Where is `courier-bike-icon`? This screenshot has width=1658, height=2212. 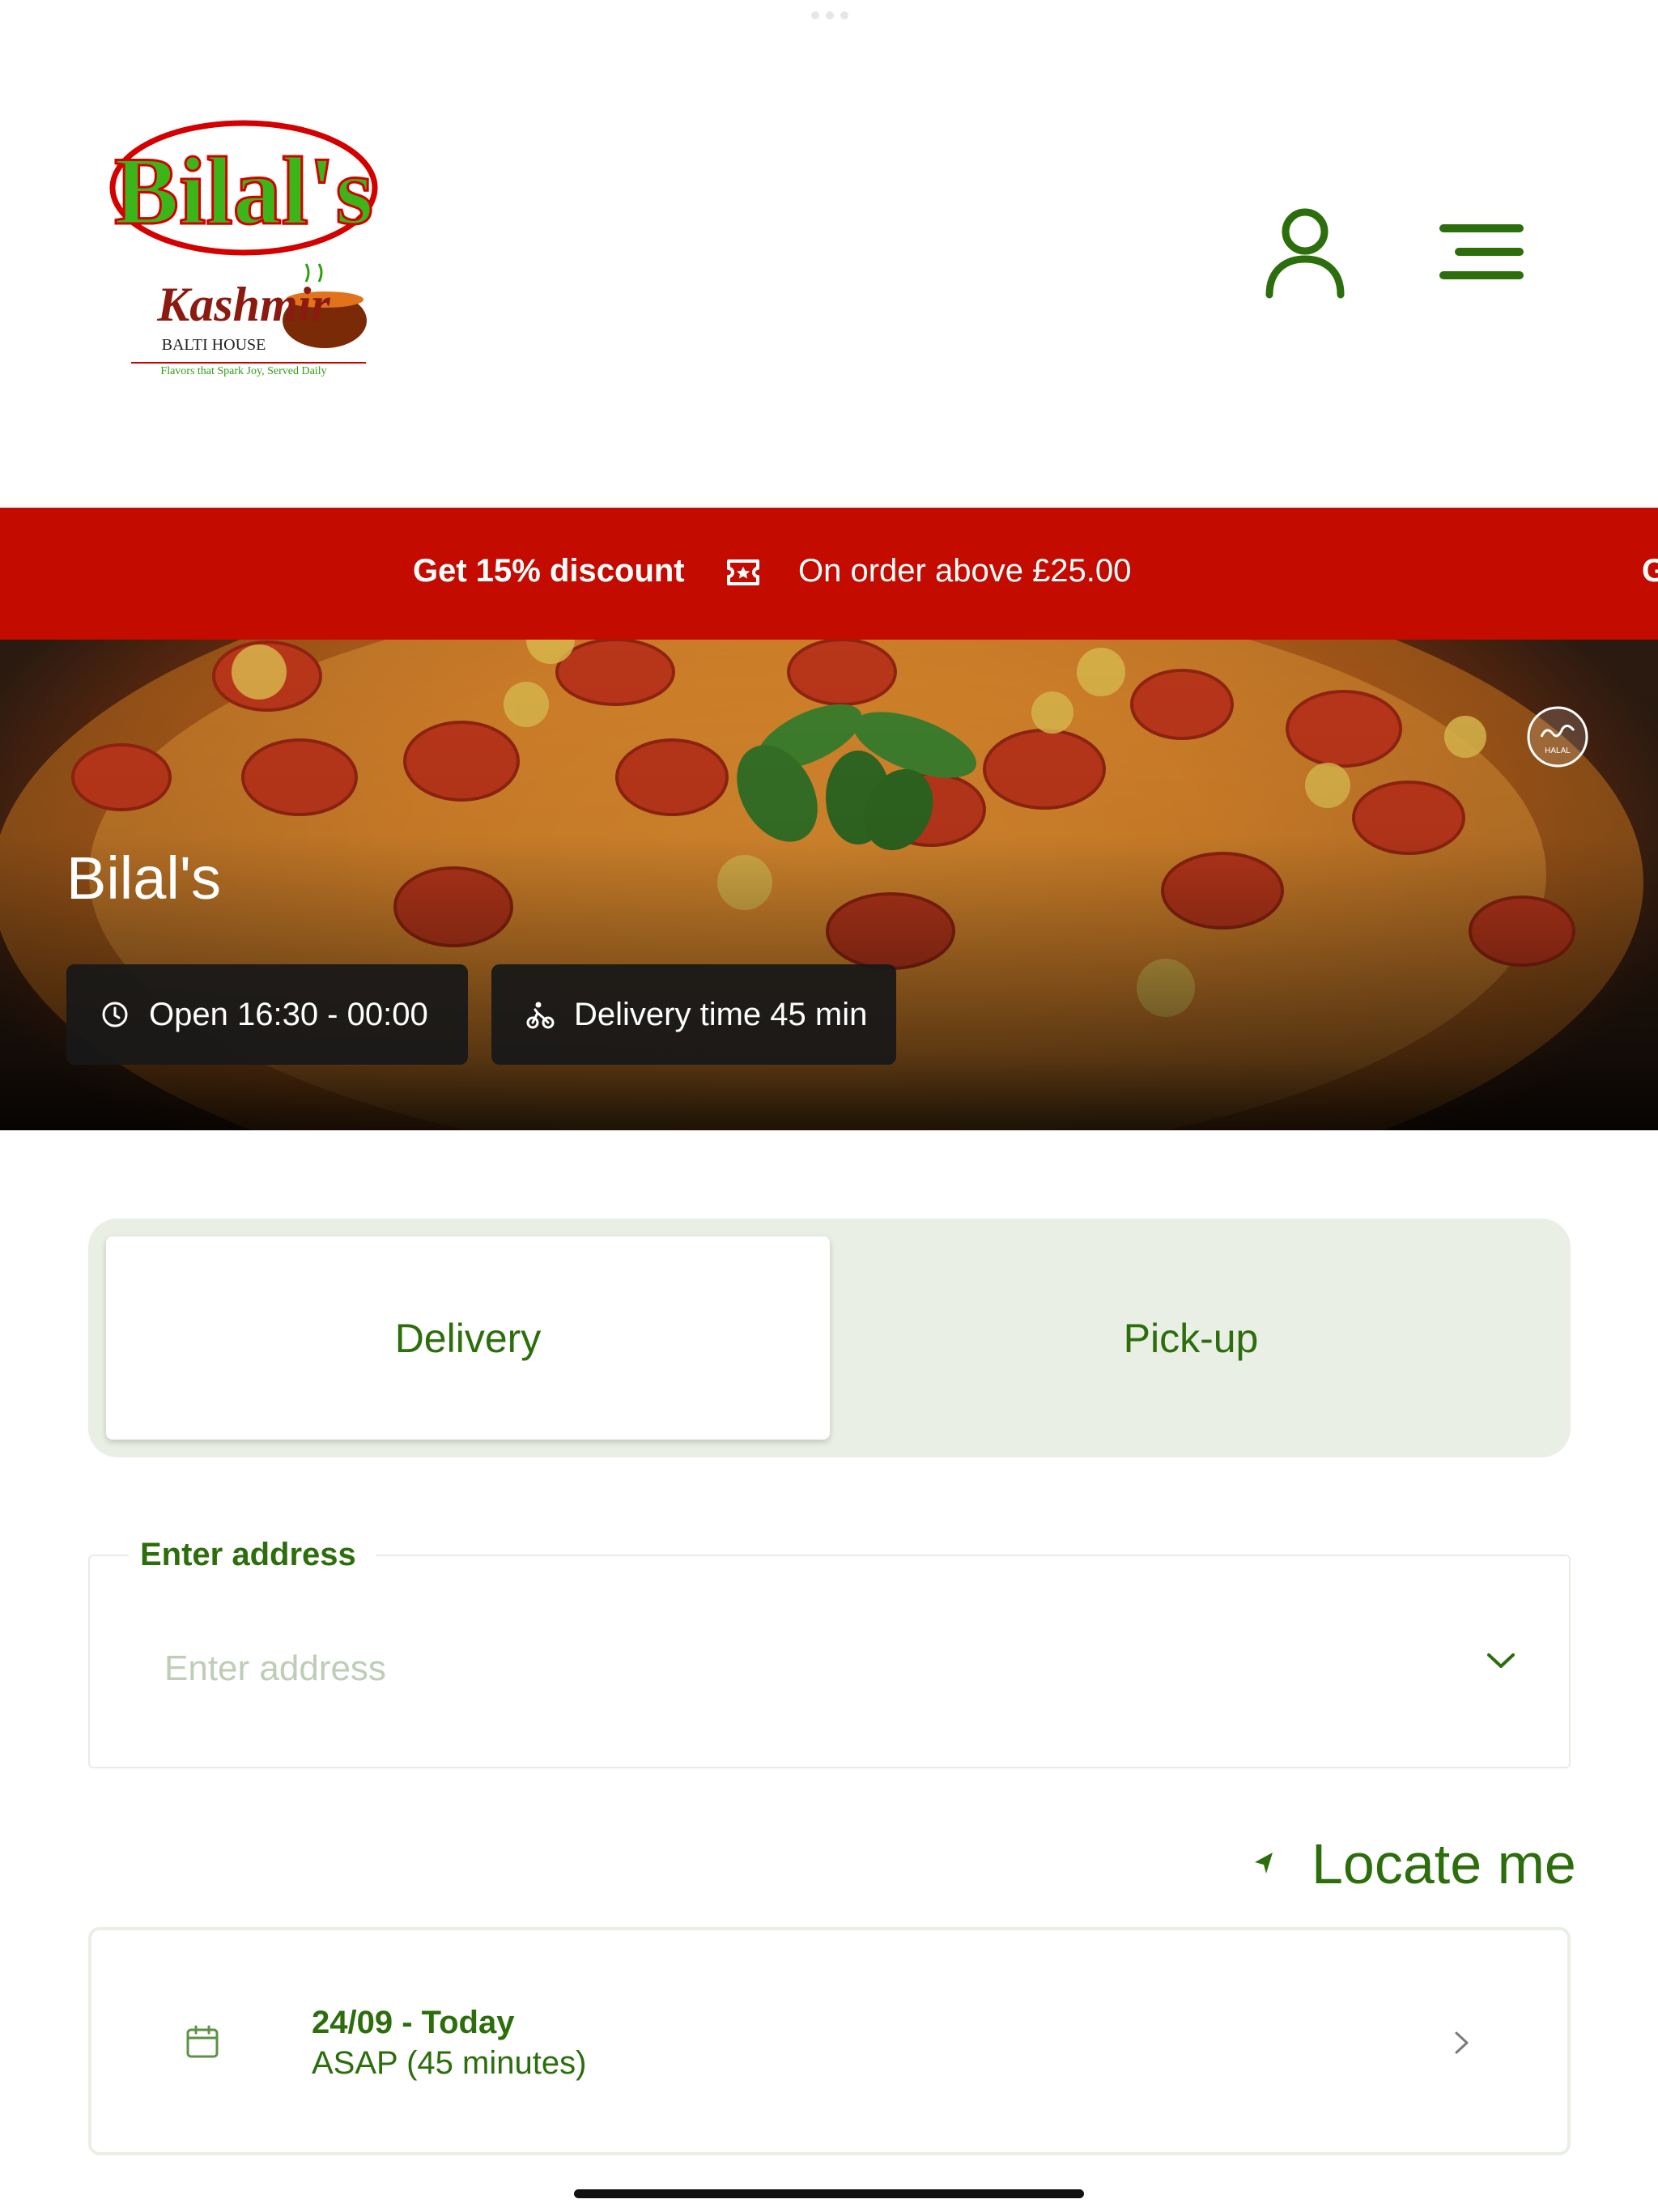
courier-bike-icon is located at coordinates (540, 1016).